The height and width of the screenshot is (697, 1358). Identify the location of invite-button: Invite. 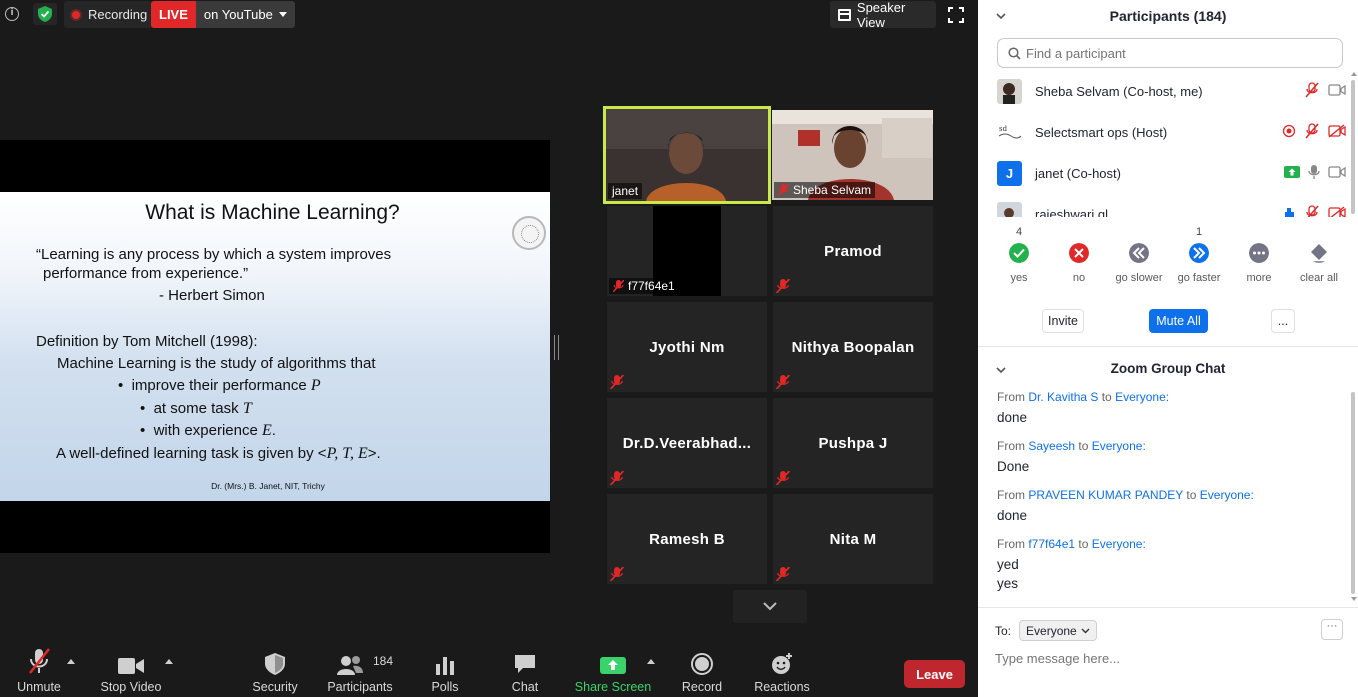
(1063, 321).